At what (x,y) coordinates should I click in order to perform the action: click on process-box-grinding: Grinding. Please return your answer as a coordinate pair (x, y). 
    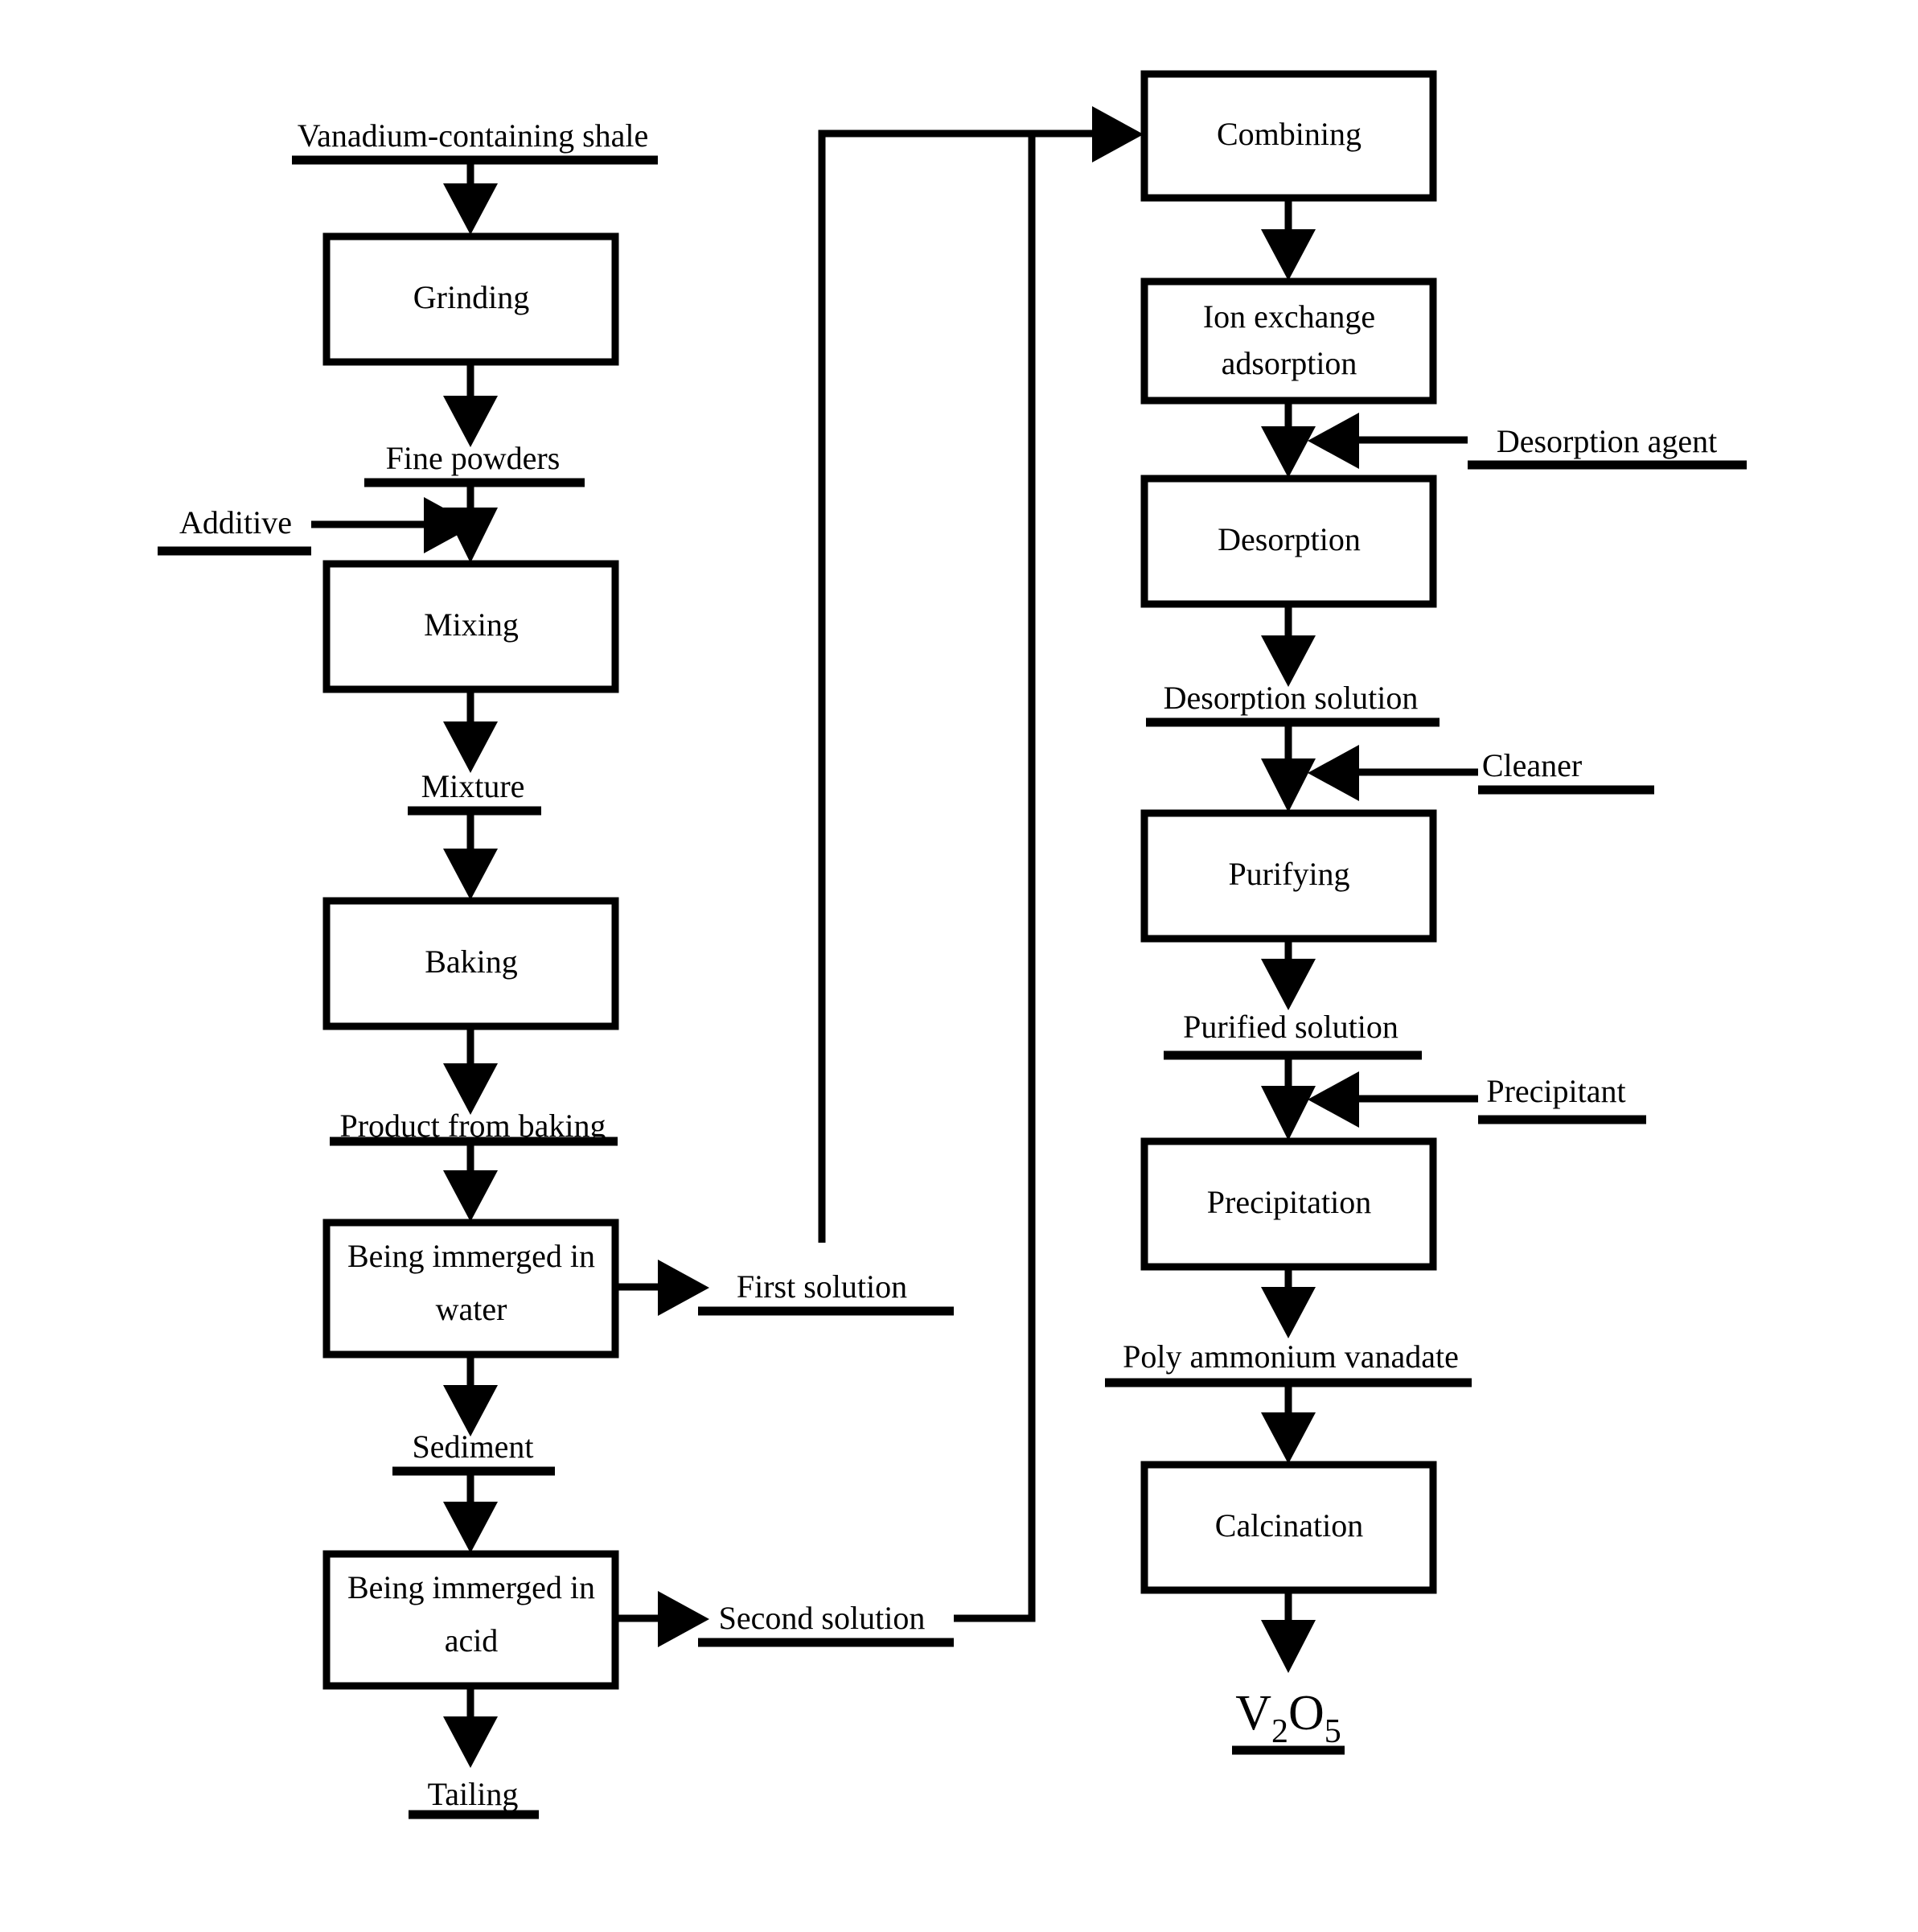
    Looking at the image, I should click on (471, 299).